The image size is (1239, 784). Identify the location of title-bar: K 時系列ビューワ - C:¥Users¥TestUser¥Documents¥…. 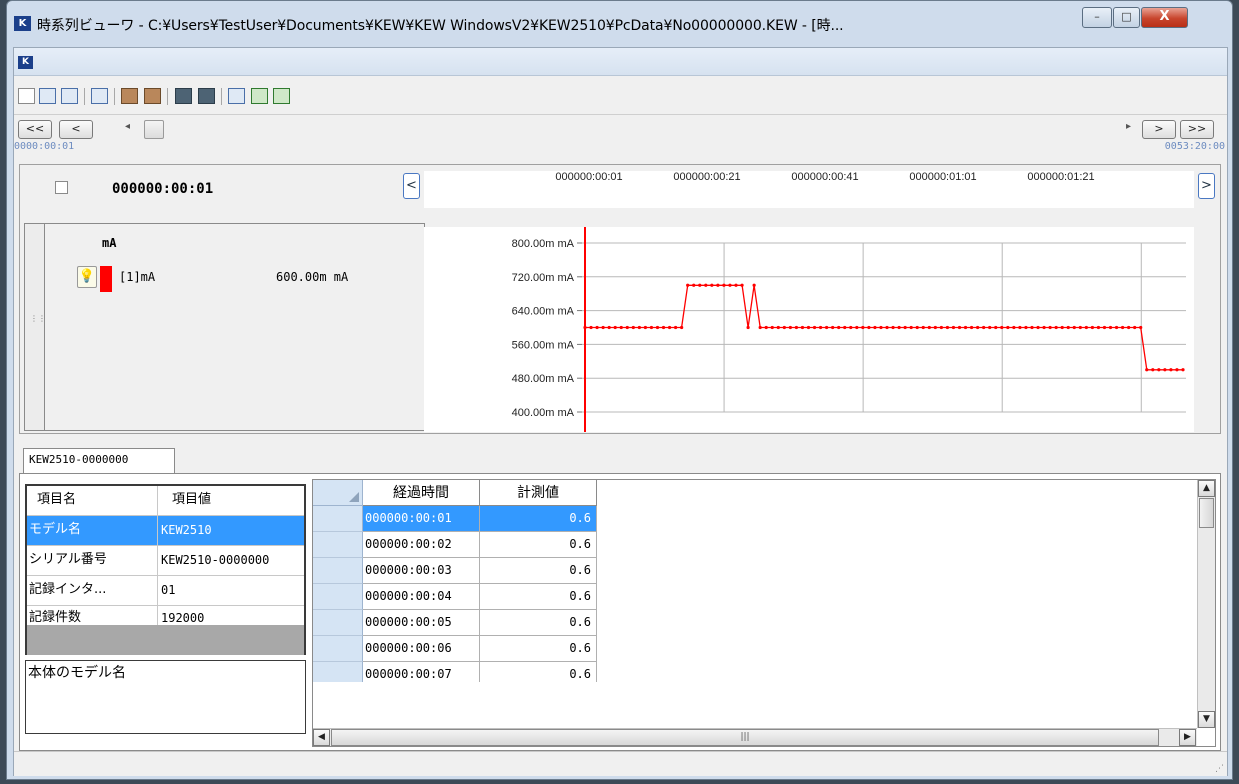
(619, 24).